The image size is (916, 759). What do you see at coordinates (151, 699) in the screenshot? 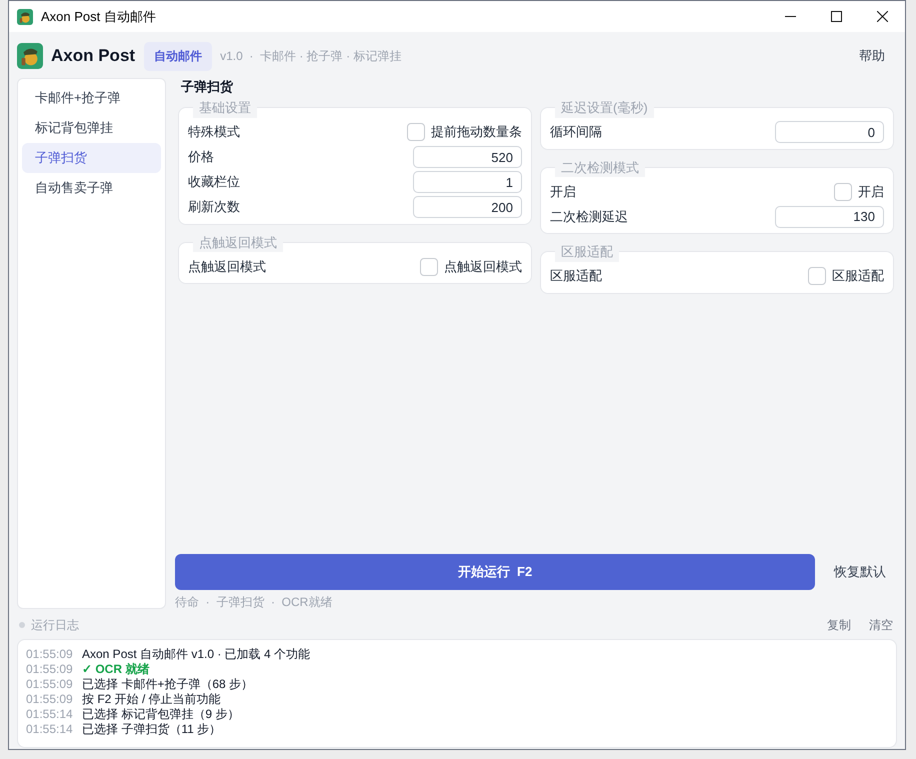
I see `log-message: 按 F2 开始 / 停止当前功能` at bounding box center [151, 699].